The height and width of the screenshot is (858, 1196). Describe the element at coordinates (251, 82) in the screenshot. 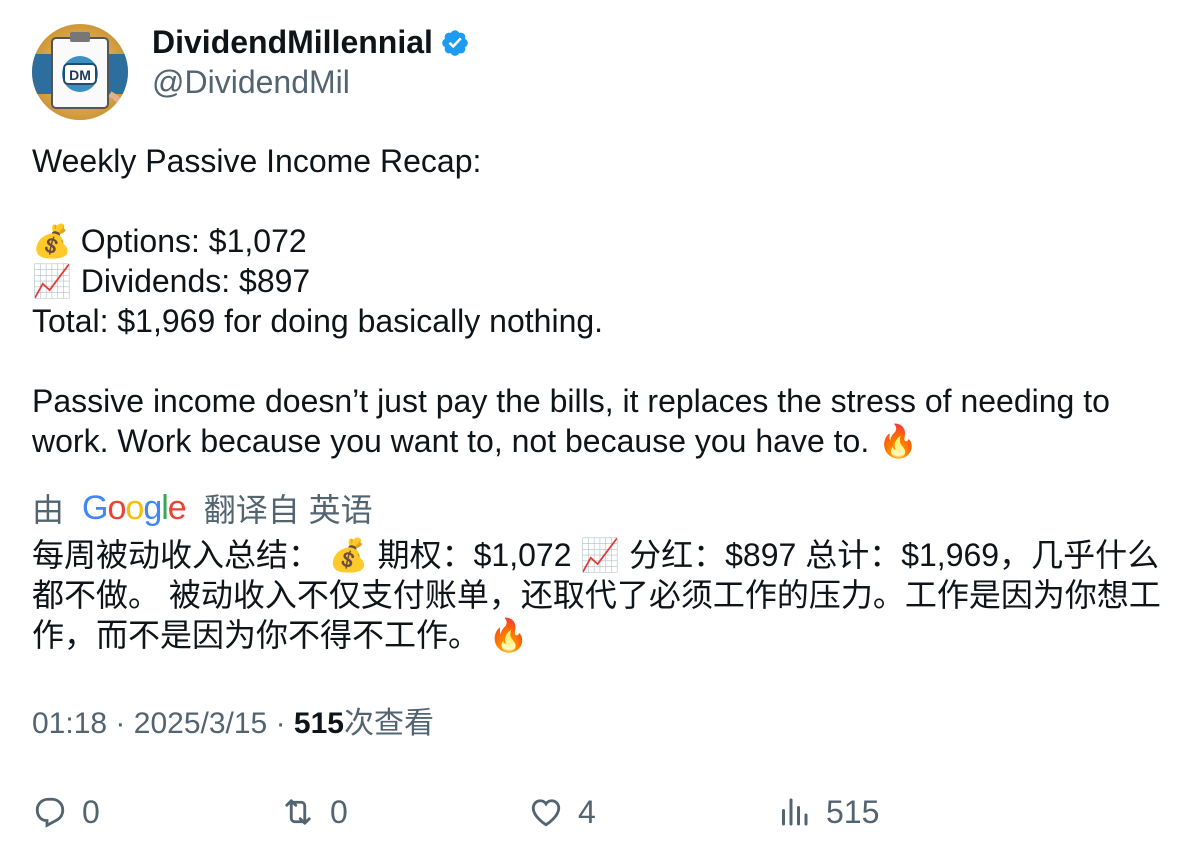

I see `user-handle: @DividendMil` at that location.